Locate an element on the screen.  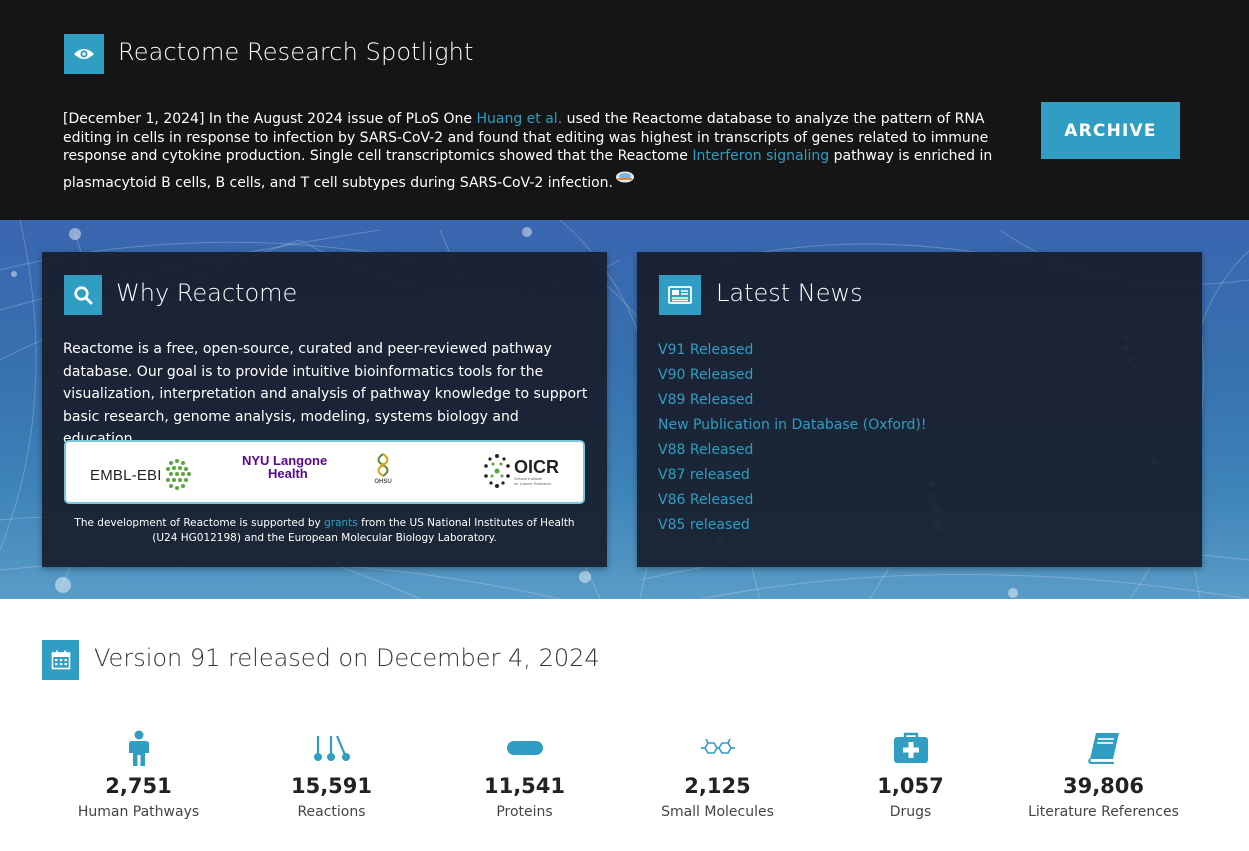
nyu-logo-text-2: Health is located at coordinates (288, 473).